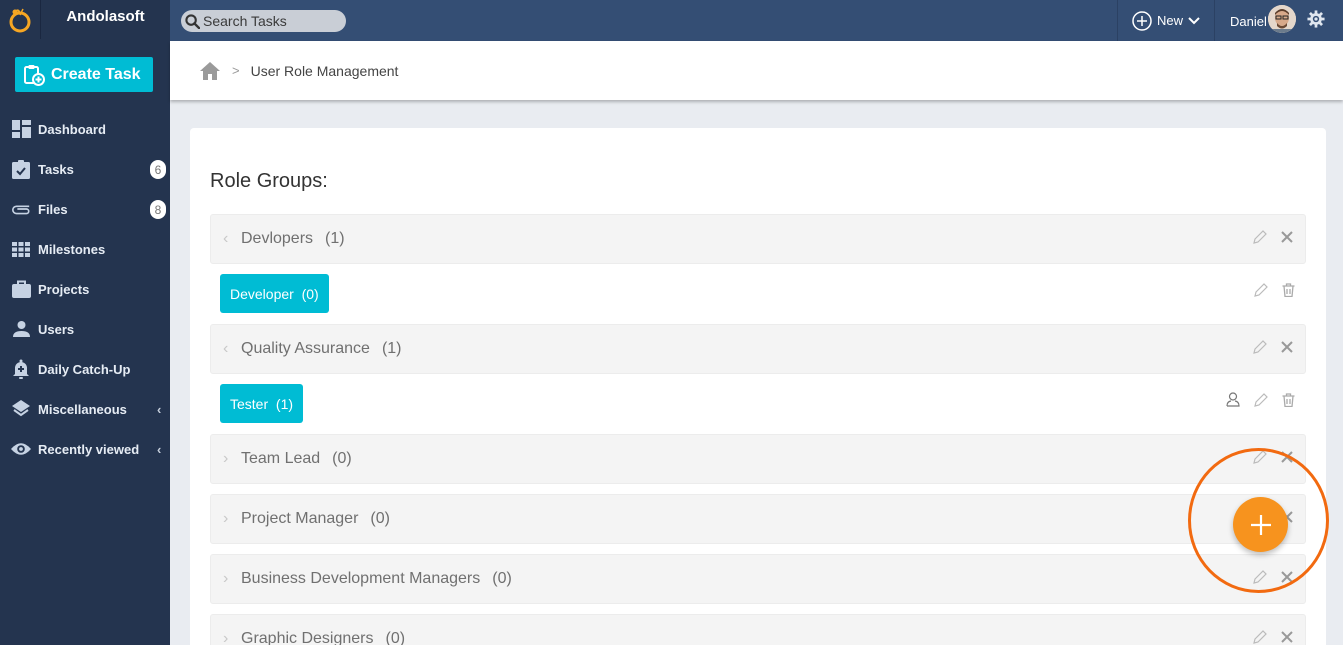 This screenshot has width=1343, height=645. I want to click on chevron-down-icon, so click(1194, 20).